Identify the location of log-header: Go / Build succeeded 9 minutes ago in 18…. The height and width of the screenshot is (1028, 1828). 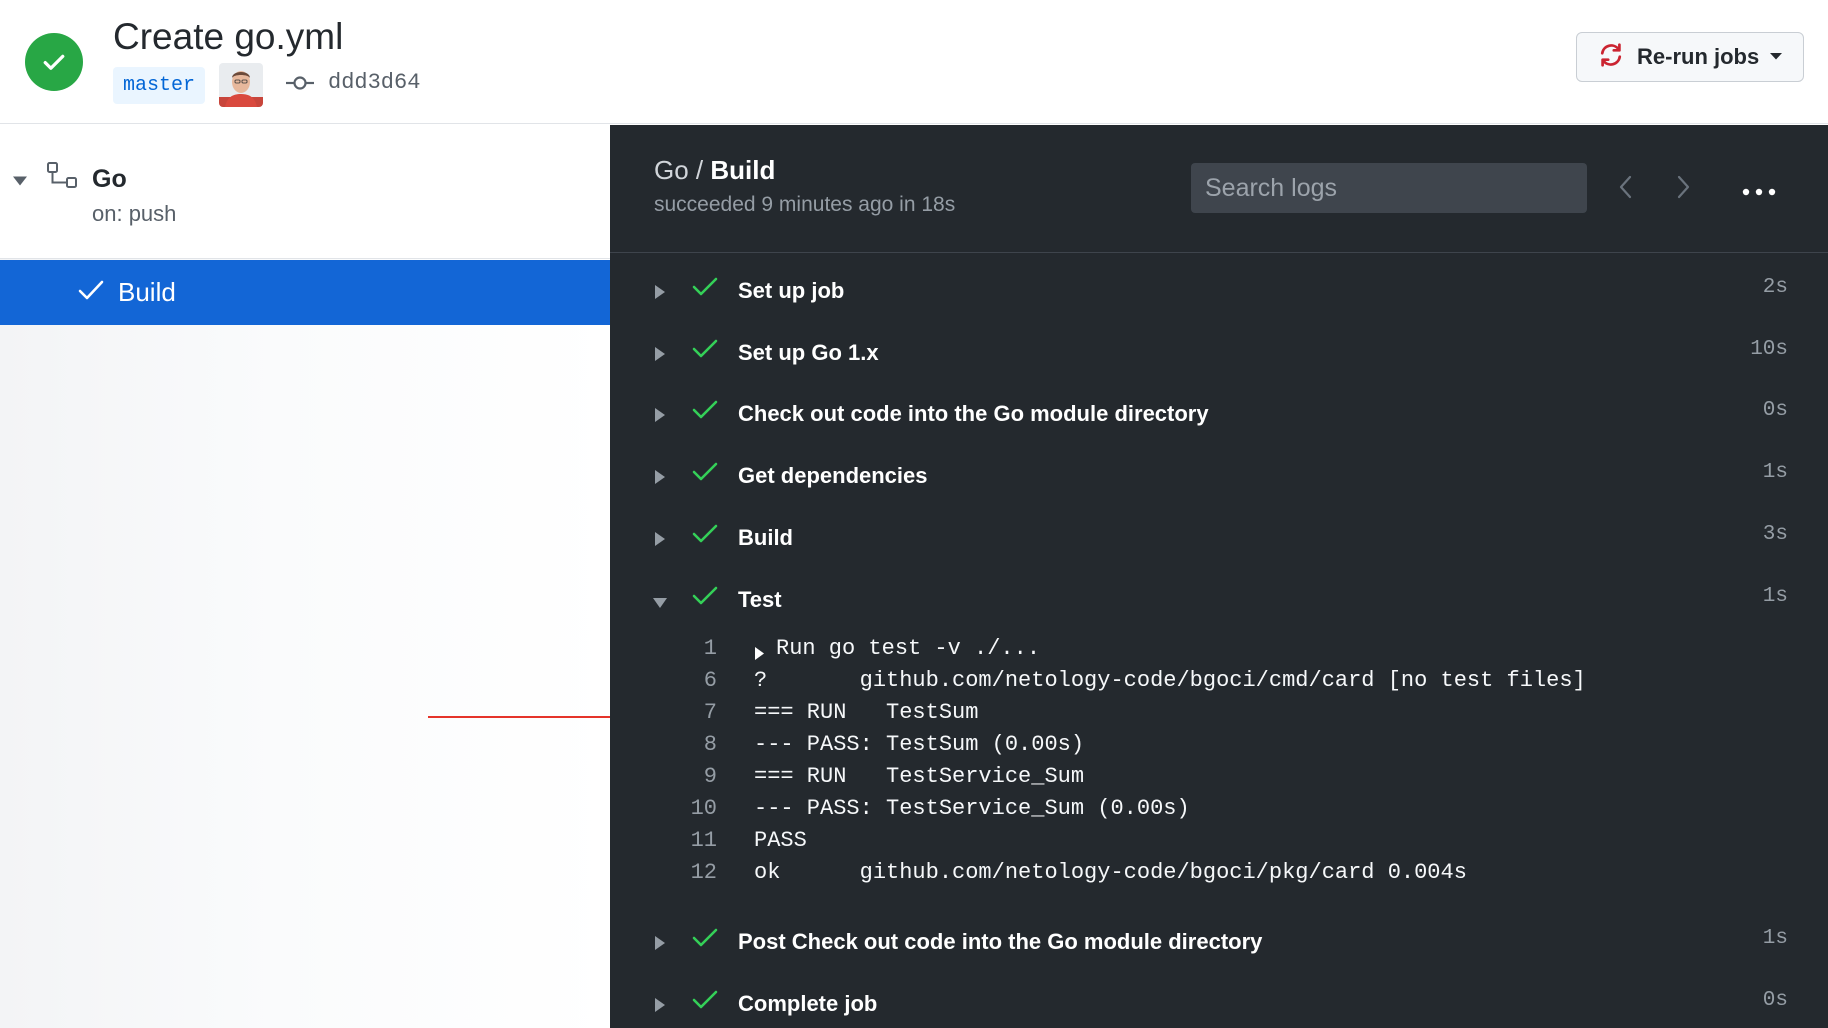
(1219, 189).